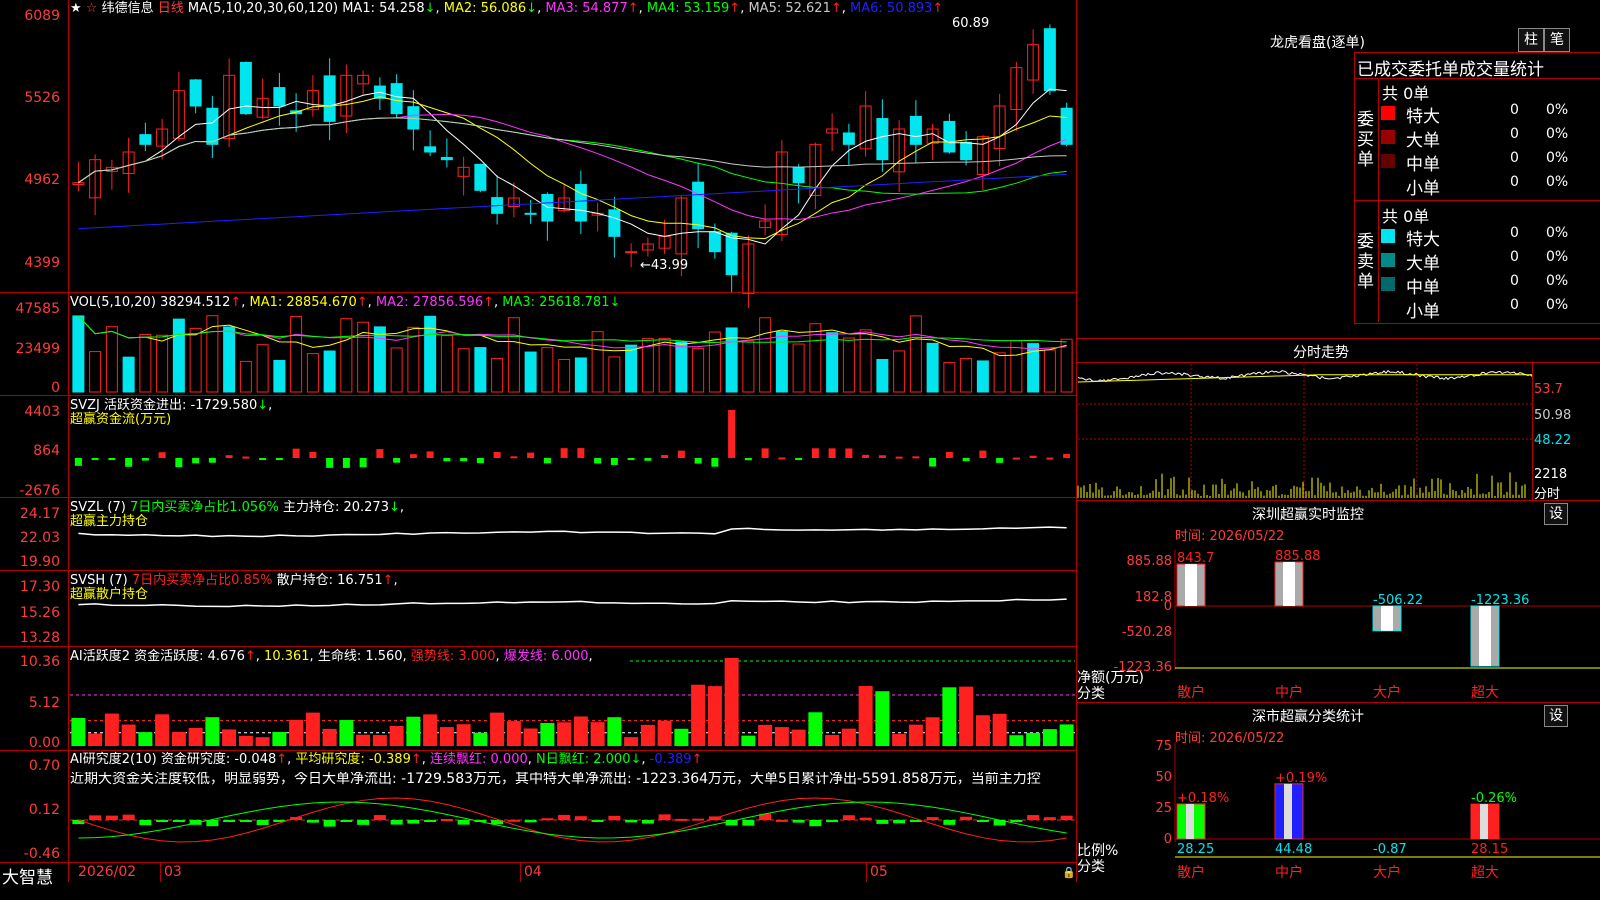  What do you see at coordinates (1531, 40) in the screenshot?
I see `lhb-bar-button: 柱` at bounding box center [1531, 40].